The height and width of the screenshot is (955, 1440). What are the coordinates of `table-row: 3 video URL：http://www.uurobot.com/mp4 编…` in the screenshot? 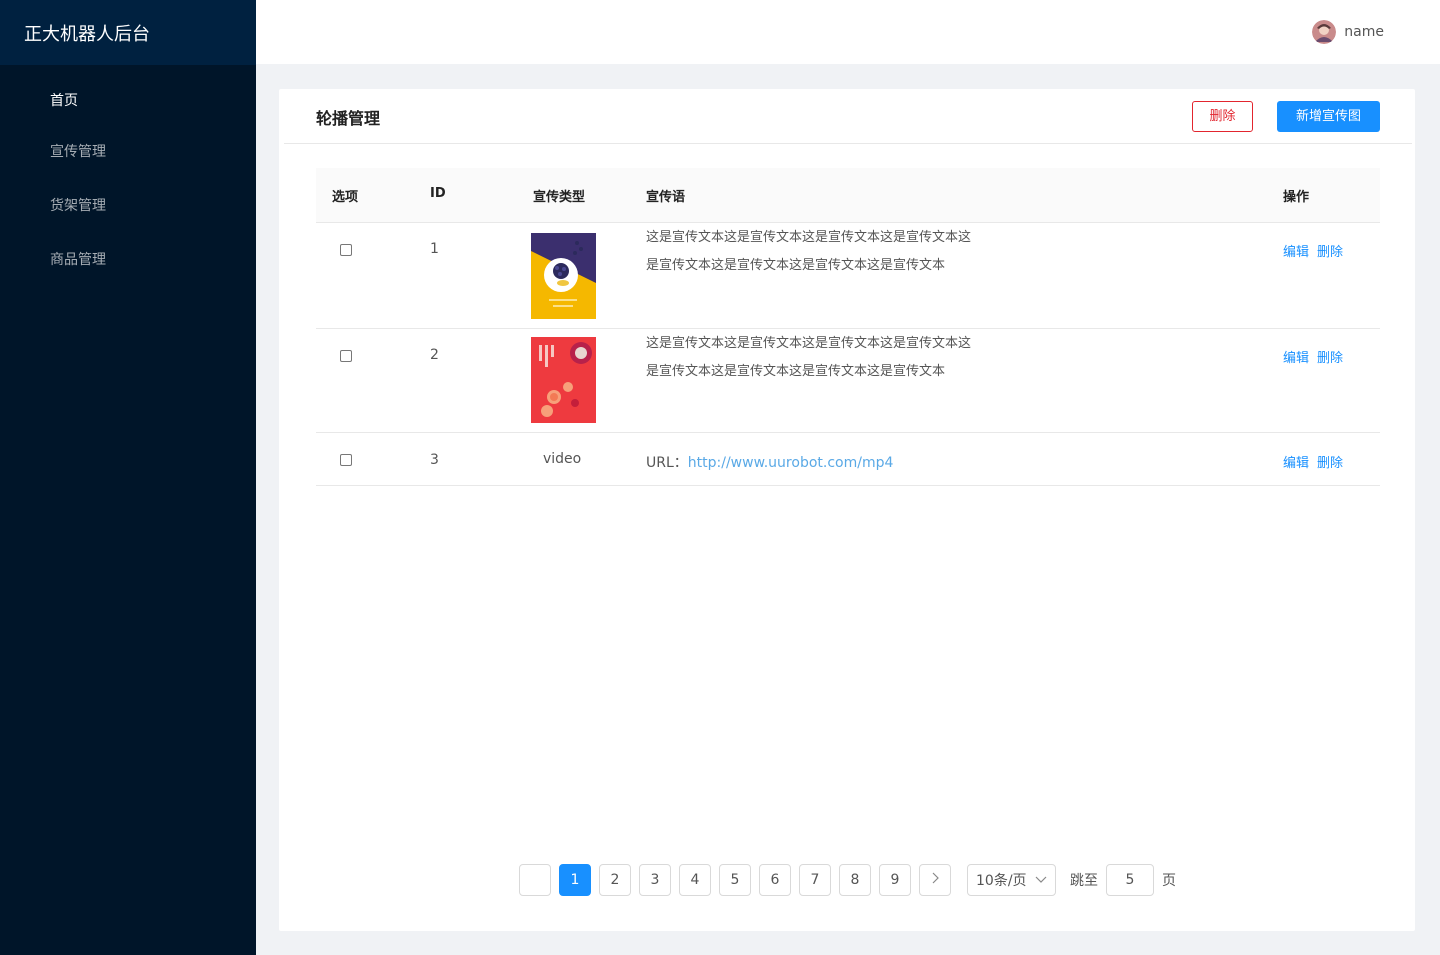 It's located at (848, 459).